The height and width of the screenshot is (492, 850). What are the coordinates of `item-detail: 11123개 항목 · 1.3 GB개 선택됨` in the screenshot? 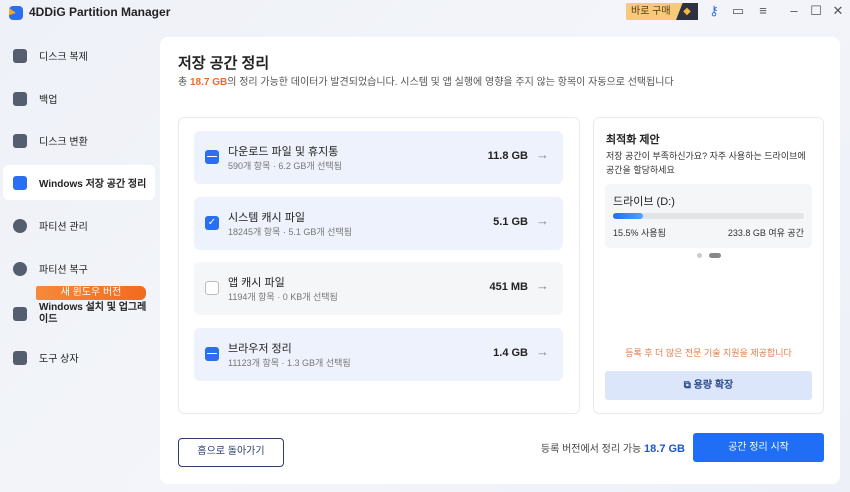 It's located at (289, 363).